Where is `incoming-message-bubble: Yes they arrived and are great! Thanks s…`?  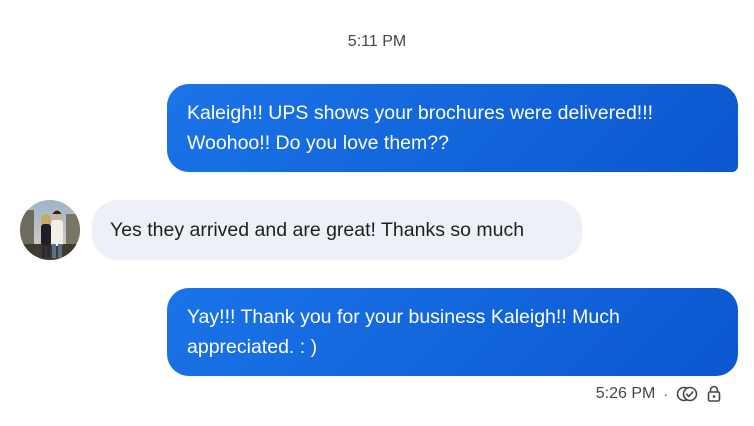 incoming-message-bubble: Yes they arrived and are great! Thanks s… is located at coordinates (337, 230).